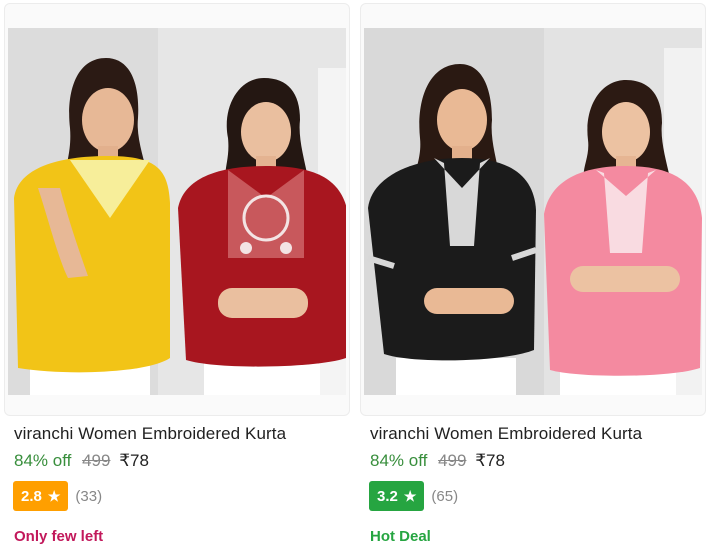  Describe the element at coordinates (387, 496) in the screenshot. I see `rating-value: 3.2` at that location.